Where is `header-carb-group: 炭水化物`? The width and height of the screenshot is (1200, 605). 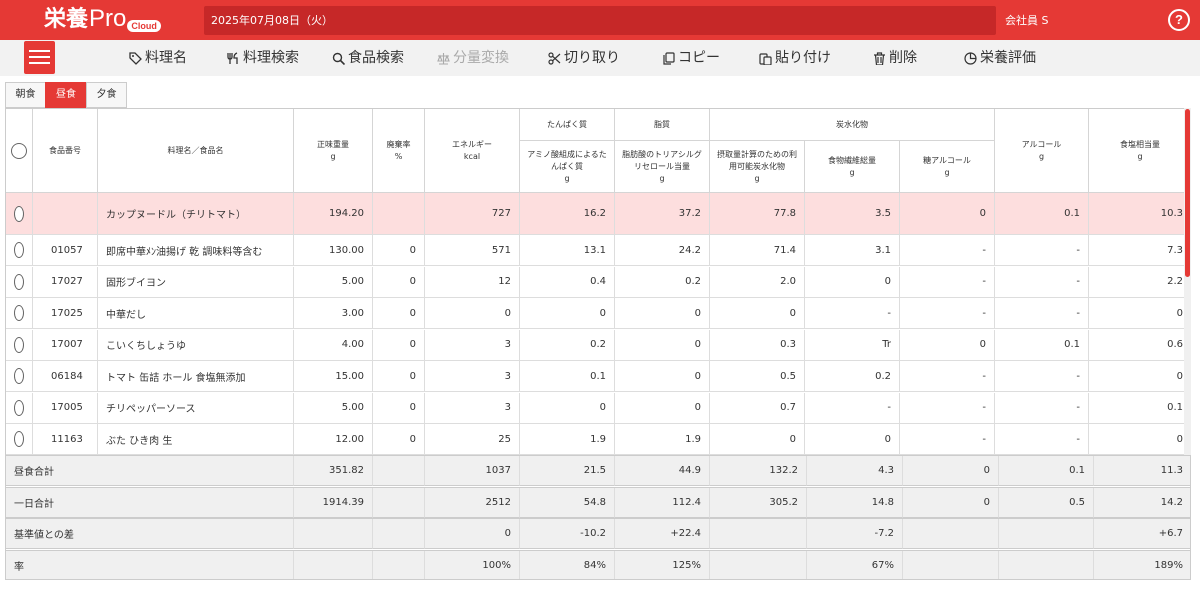 header-carb-group: 炭水化物 is located at coordinates (852, 125).